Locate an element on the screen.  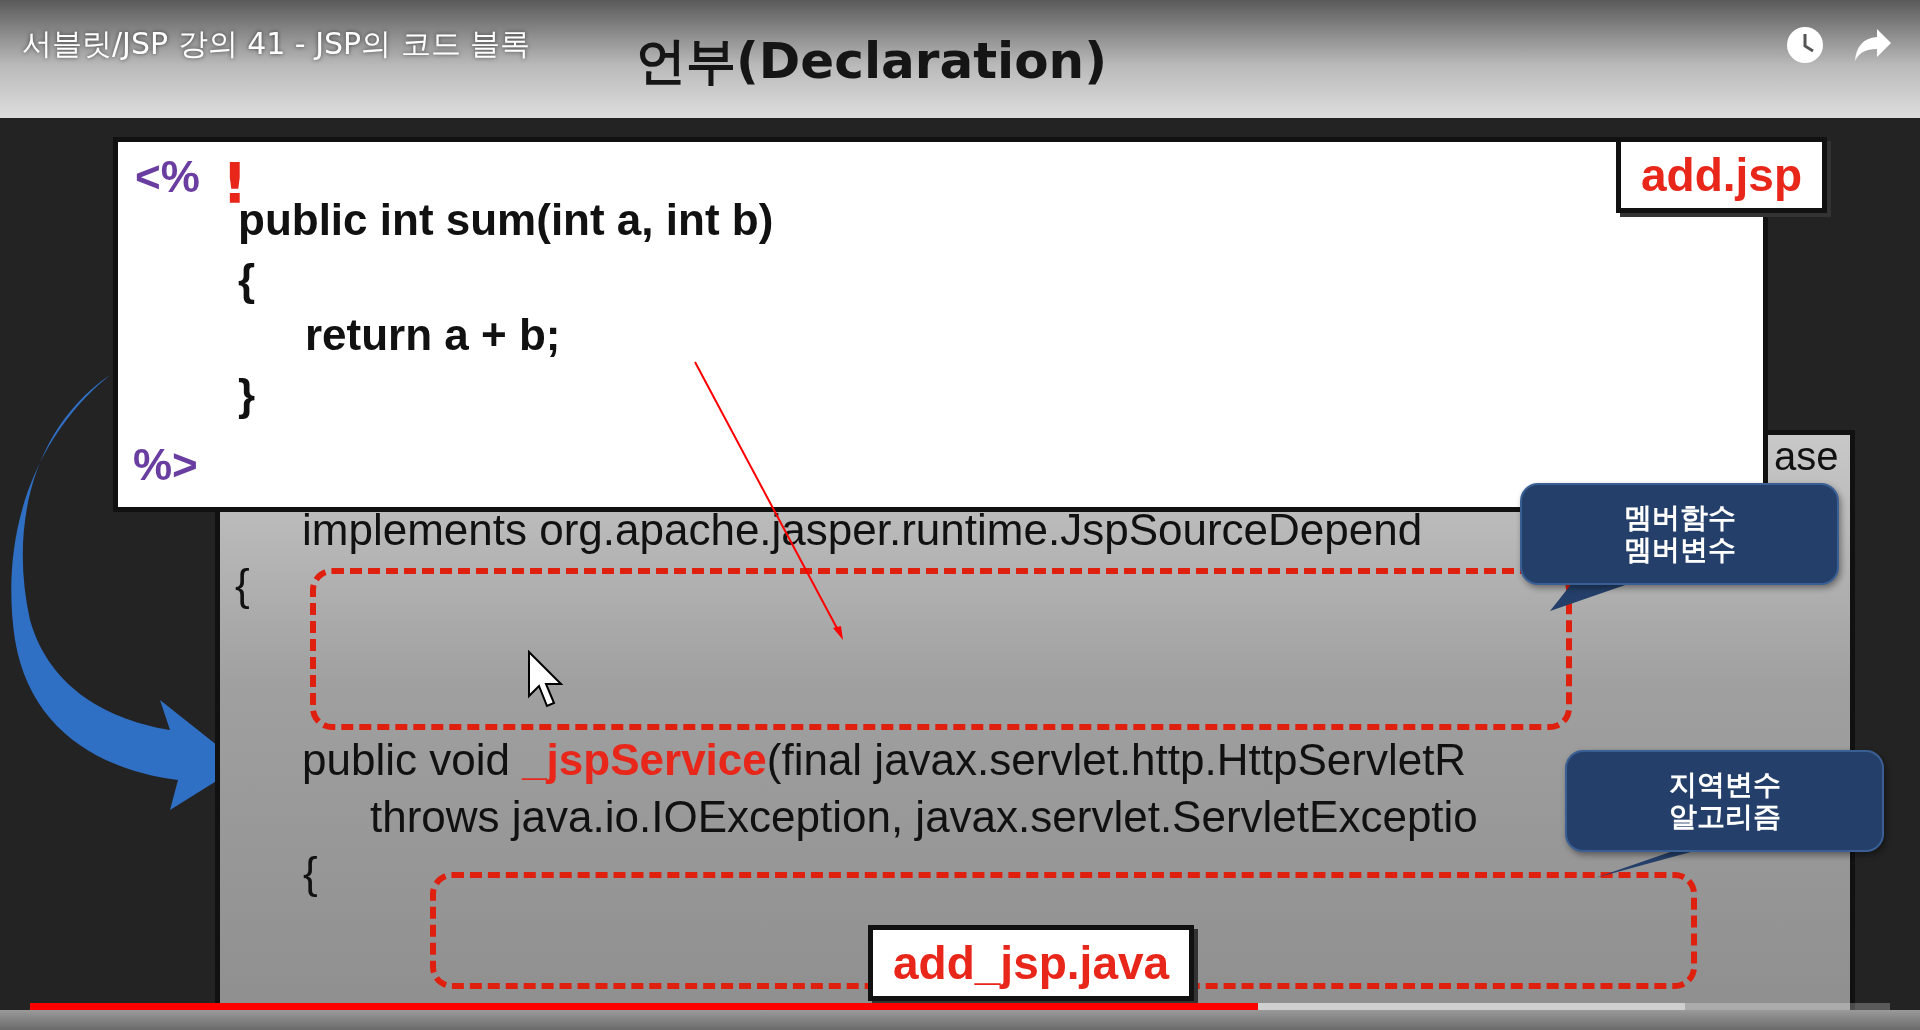
file-label: add_jsp.java is located at coordinates (1031, 963).